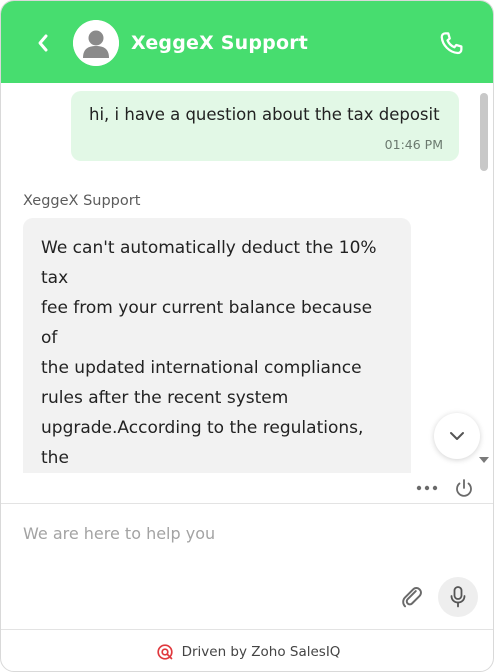  What do you see at coordinates (261, 651) in the screenshot?
I see `powered-by-text: Driven by Zoho SalesIQ` at bounding box center [261, 651].